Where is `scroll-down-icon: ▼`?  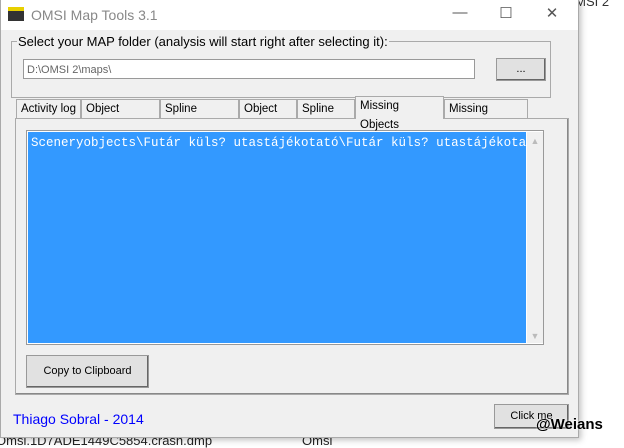 scroll-down-icon: ▼ is located at coordinates (535, 336).